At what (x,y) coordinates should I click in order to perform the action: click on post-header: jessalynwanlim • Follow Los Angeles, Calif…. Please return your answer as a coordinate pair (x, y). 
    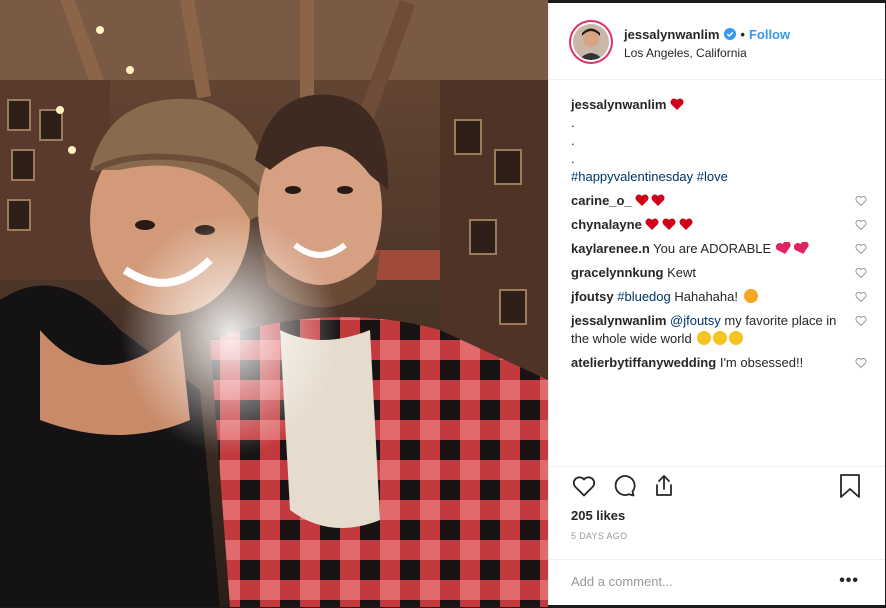
    Looking at the image, I should click on (717, 41).